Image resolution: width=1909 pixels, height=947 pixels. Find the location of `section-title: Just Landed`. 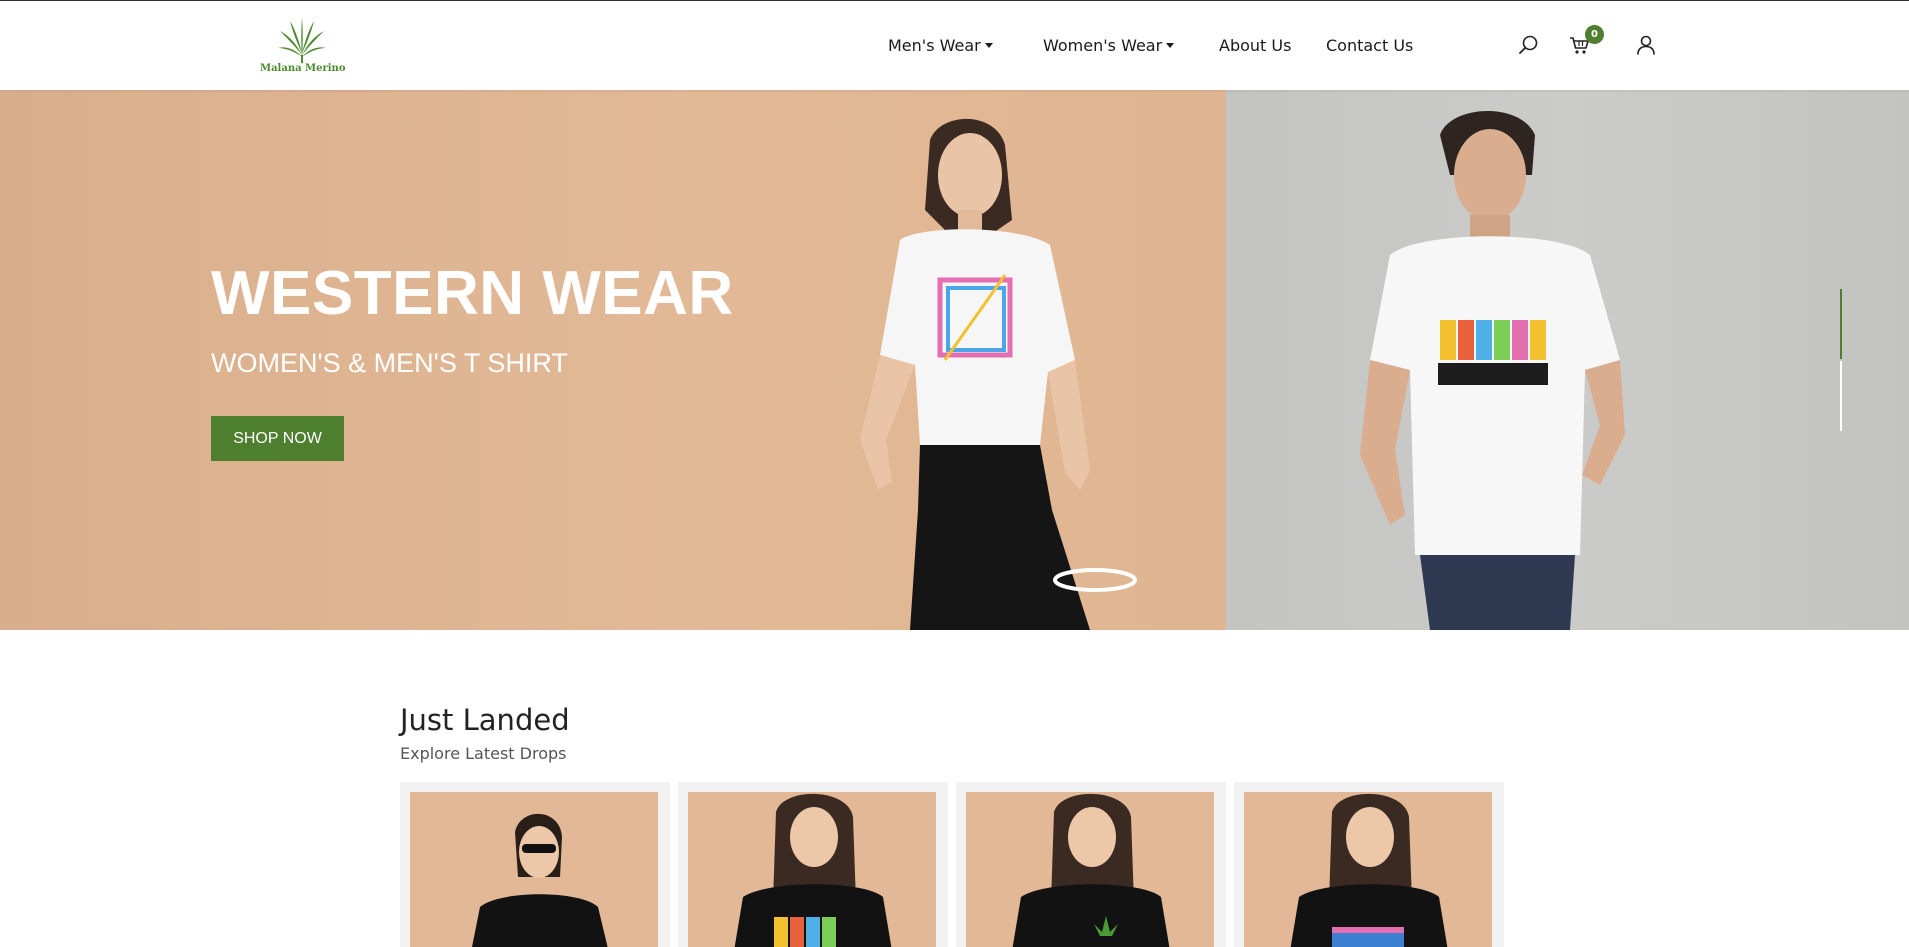

section-title: Just Landed is located at coordinates (485, 720).